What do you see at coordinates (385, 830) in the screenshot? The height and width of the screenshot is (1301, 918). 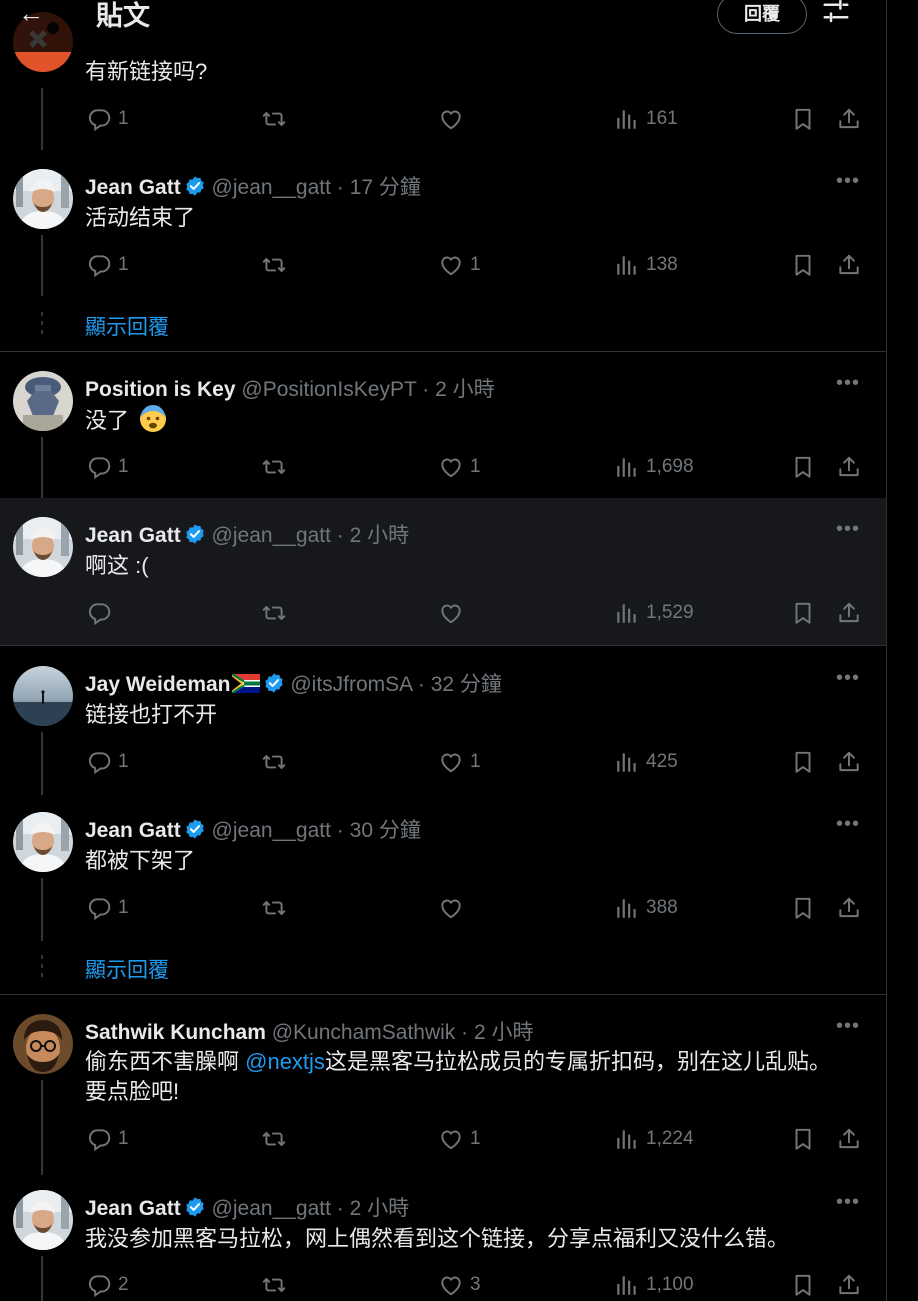 I see `tweet-timestamp: 30 分鐘` at bounding box center [385, 830].